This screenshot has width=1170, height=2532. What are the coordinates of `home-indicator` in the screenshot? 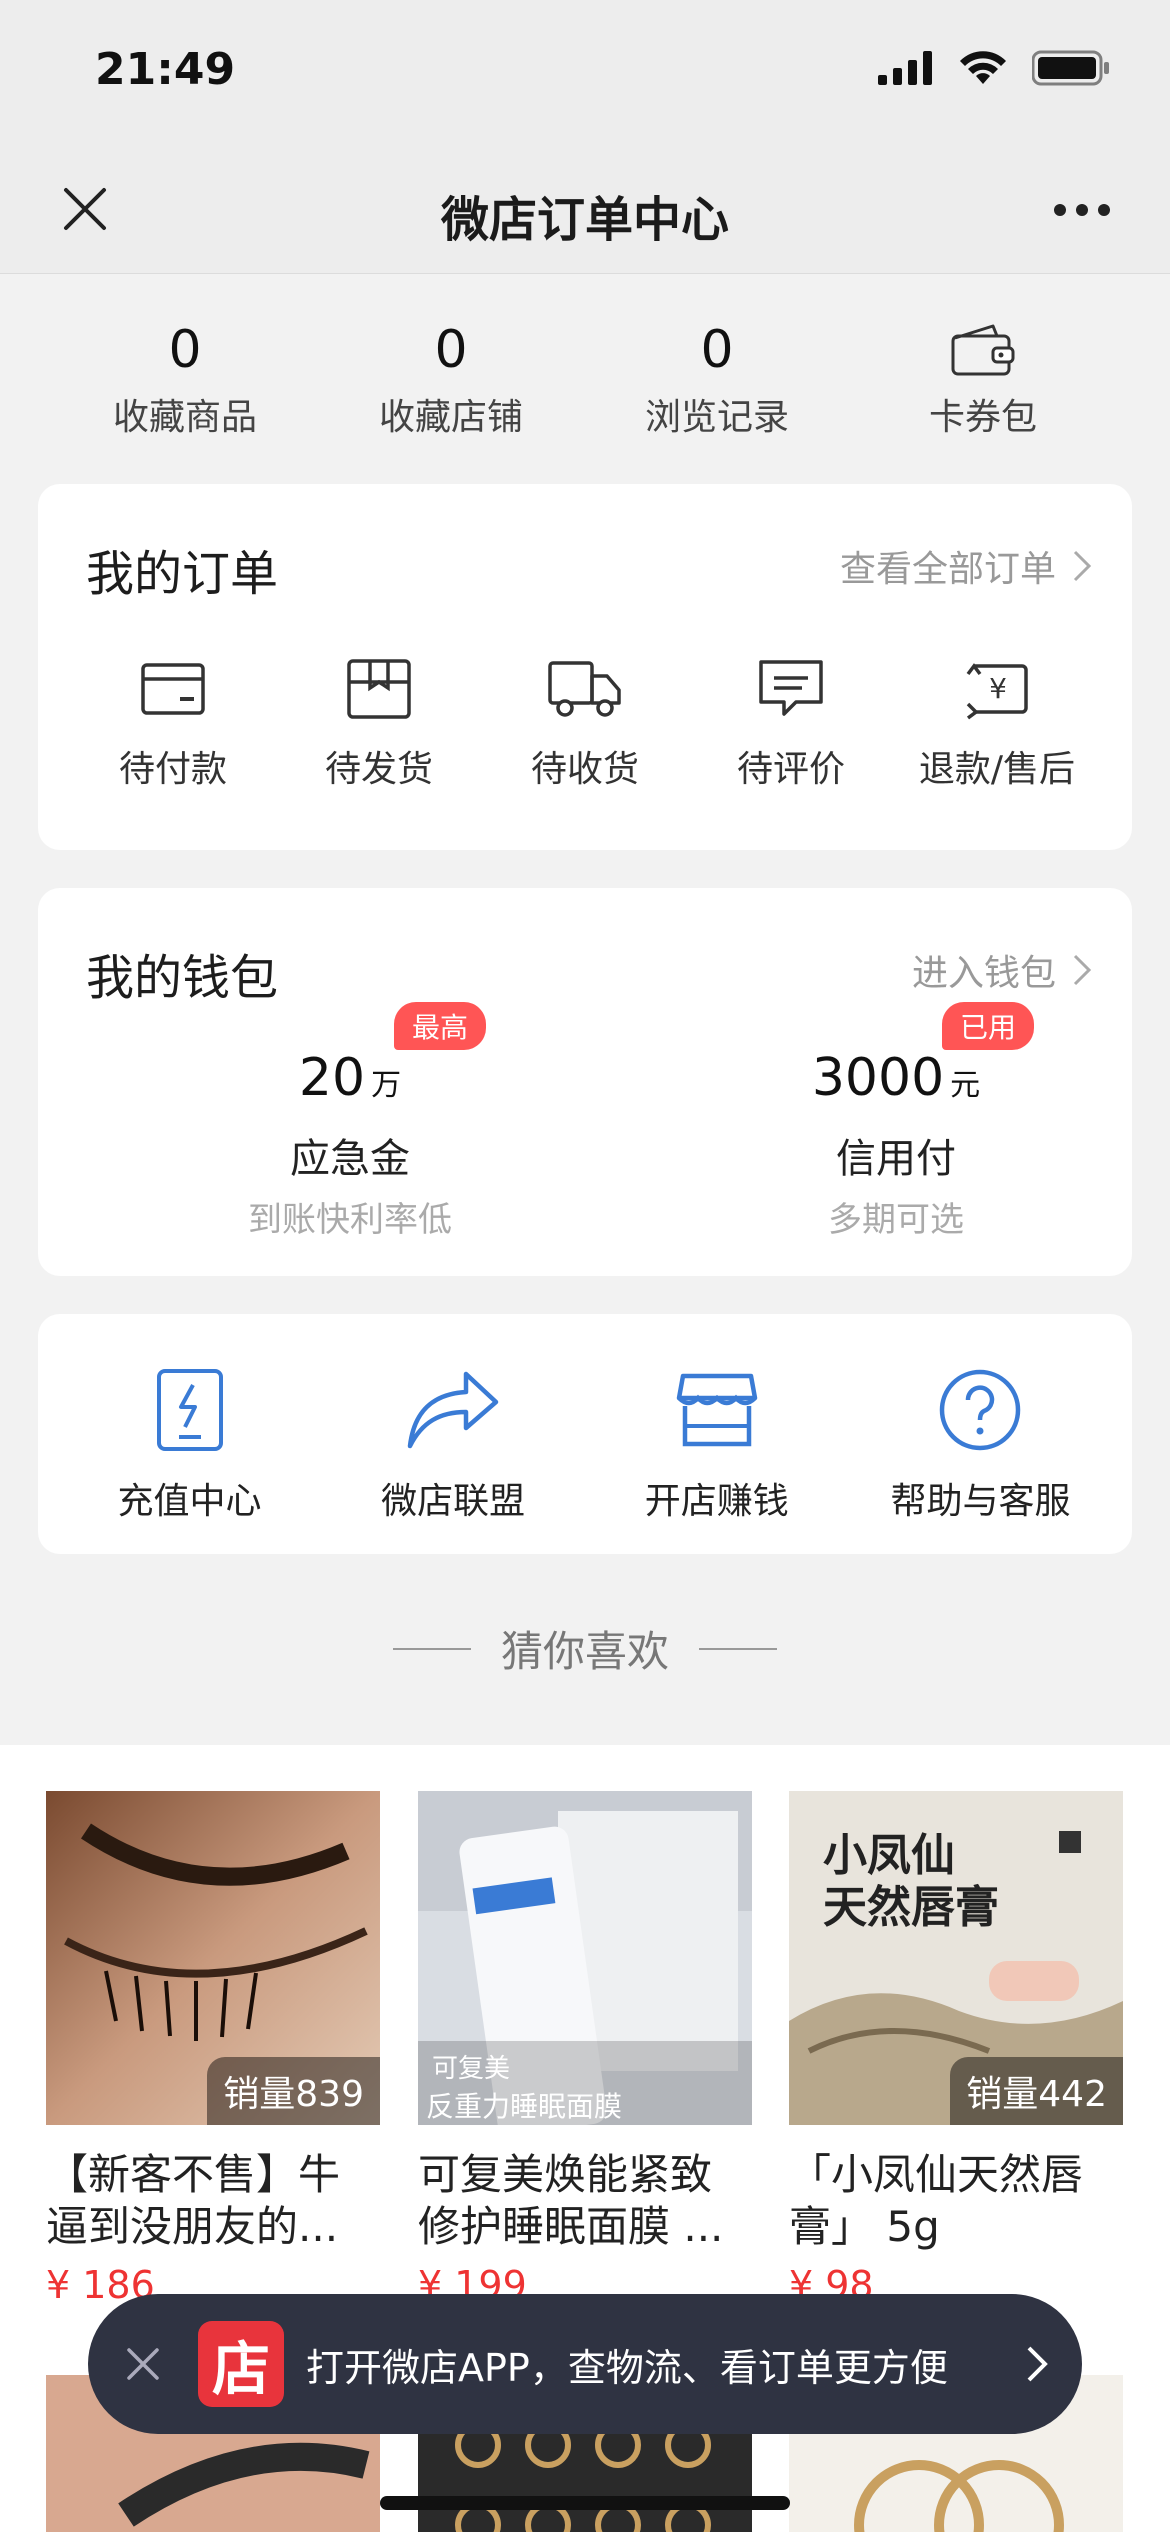 It's located at (585, 2503).